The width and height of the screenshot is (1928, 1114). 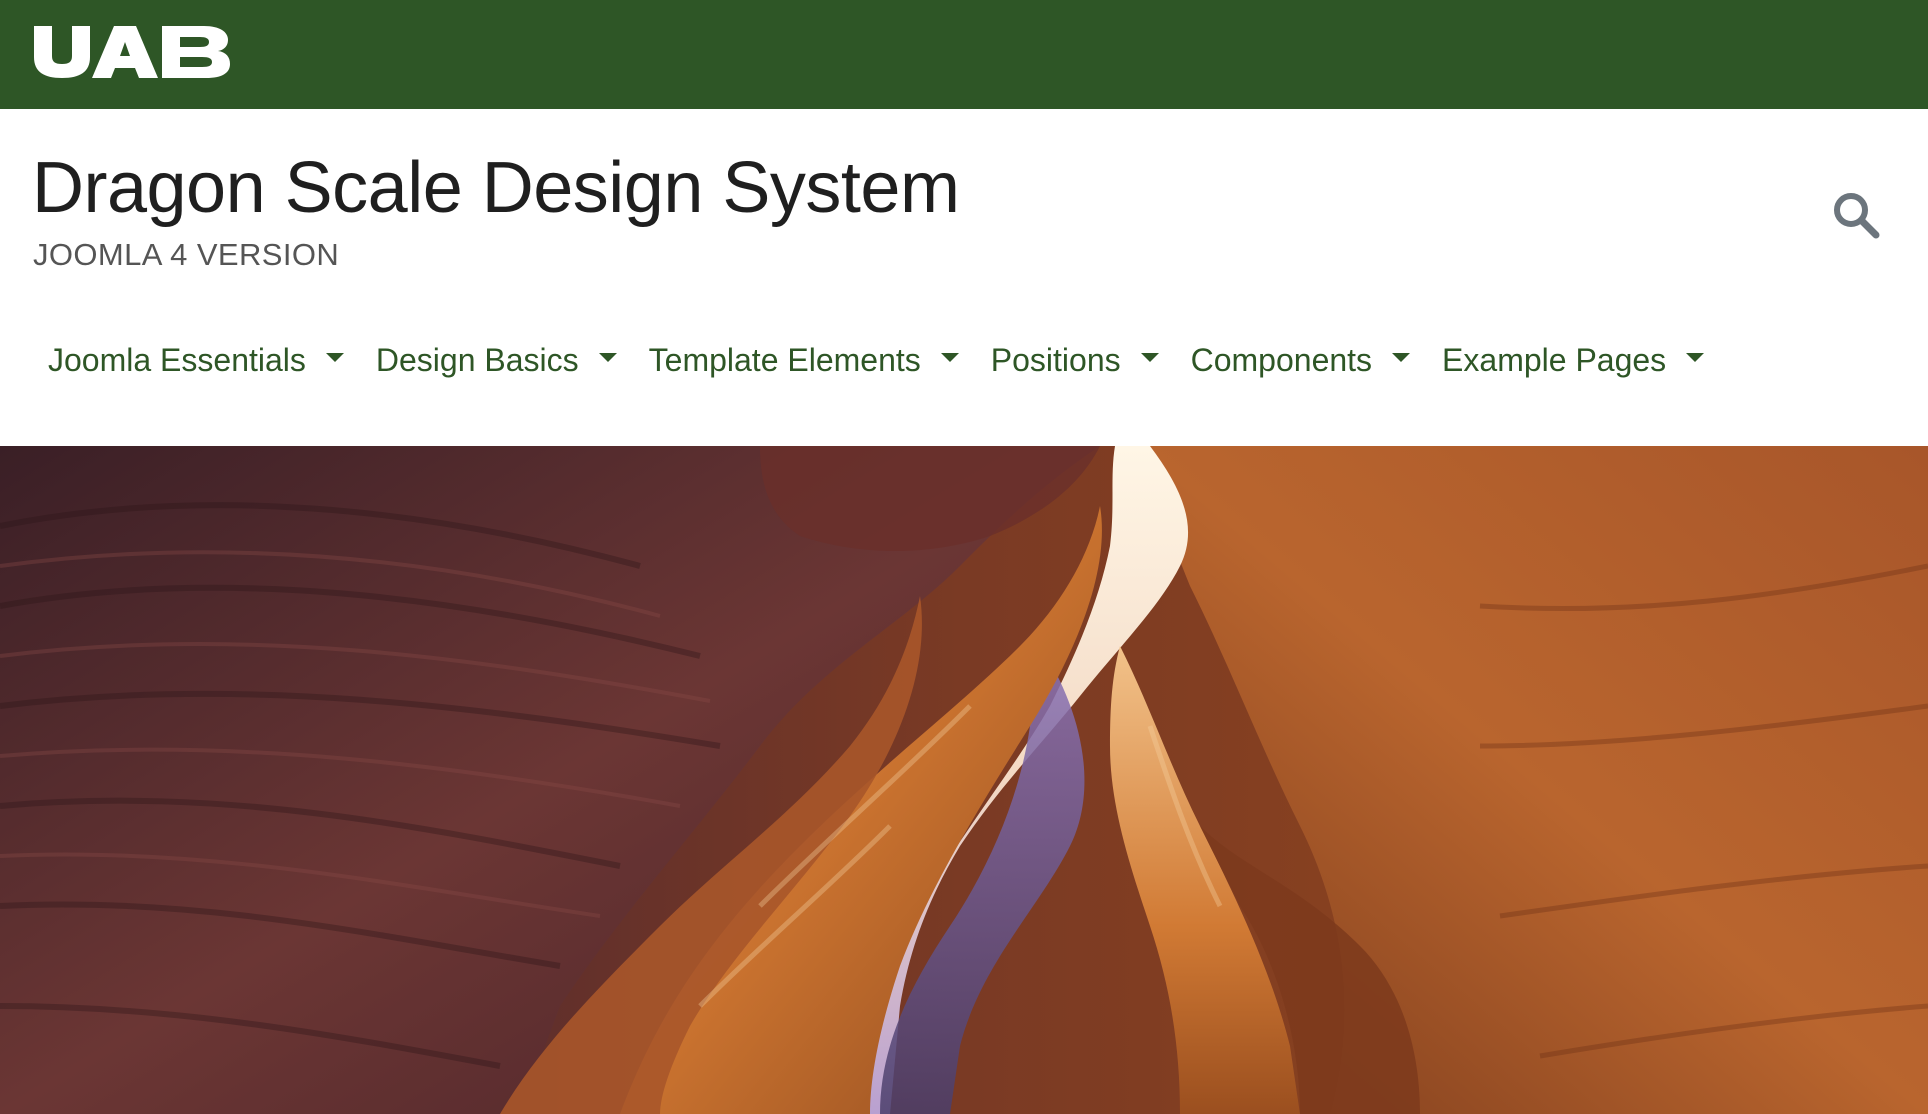 What do you see at coordinates (784, 359) in the screenshot?
I see `nav-item-label: Template Elements` at bounding box center [784, 359].